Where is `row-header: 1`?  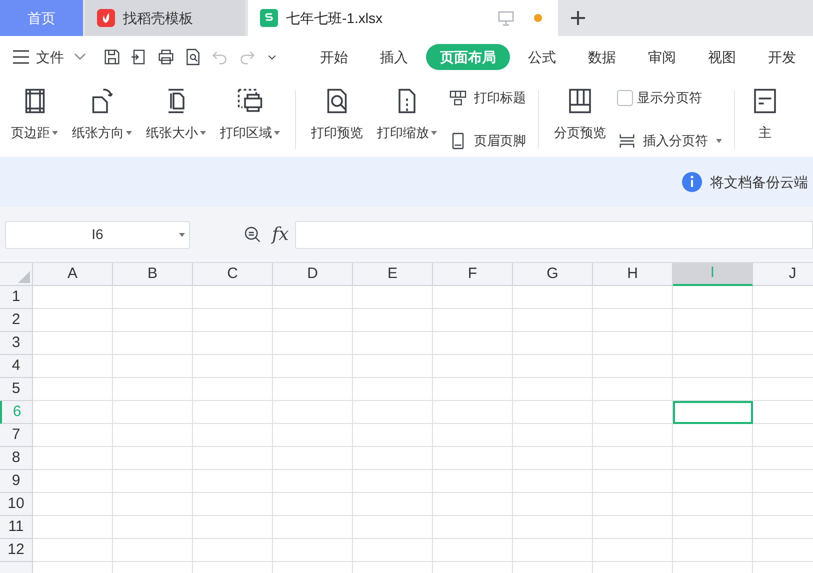
row-header: 1 is located at coordinates (16, 297).